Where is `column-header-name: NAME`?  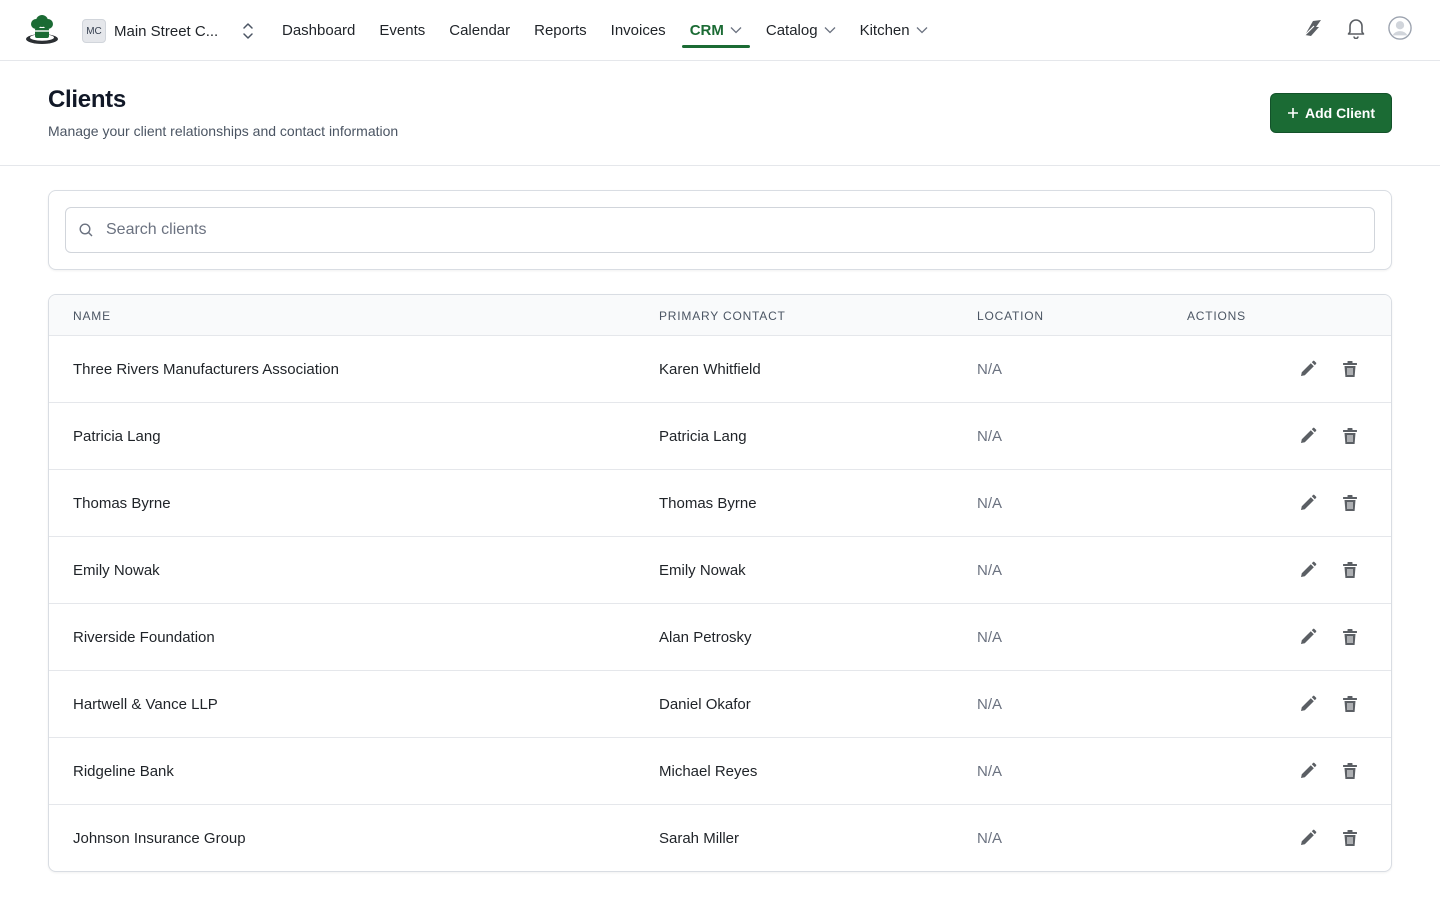
column-header-name: NAME is located at coordinates (92, 316).